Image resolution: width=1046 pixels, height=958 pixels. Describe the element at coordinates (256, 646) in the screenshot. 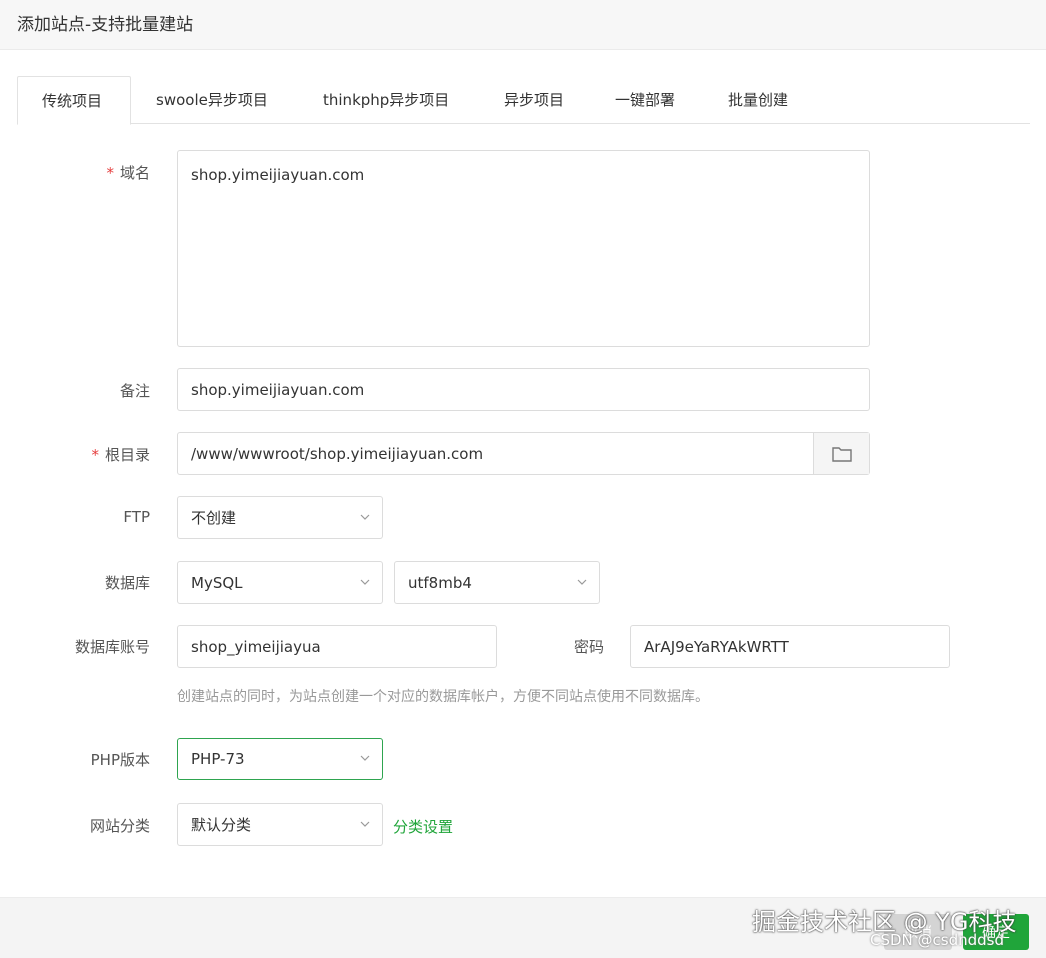

I see `db-account-value: shop_yimeijiayua` at that location.